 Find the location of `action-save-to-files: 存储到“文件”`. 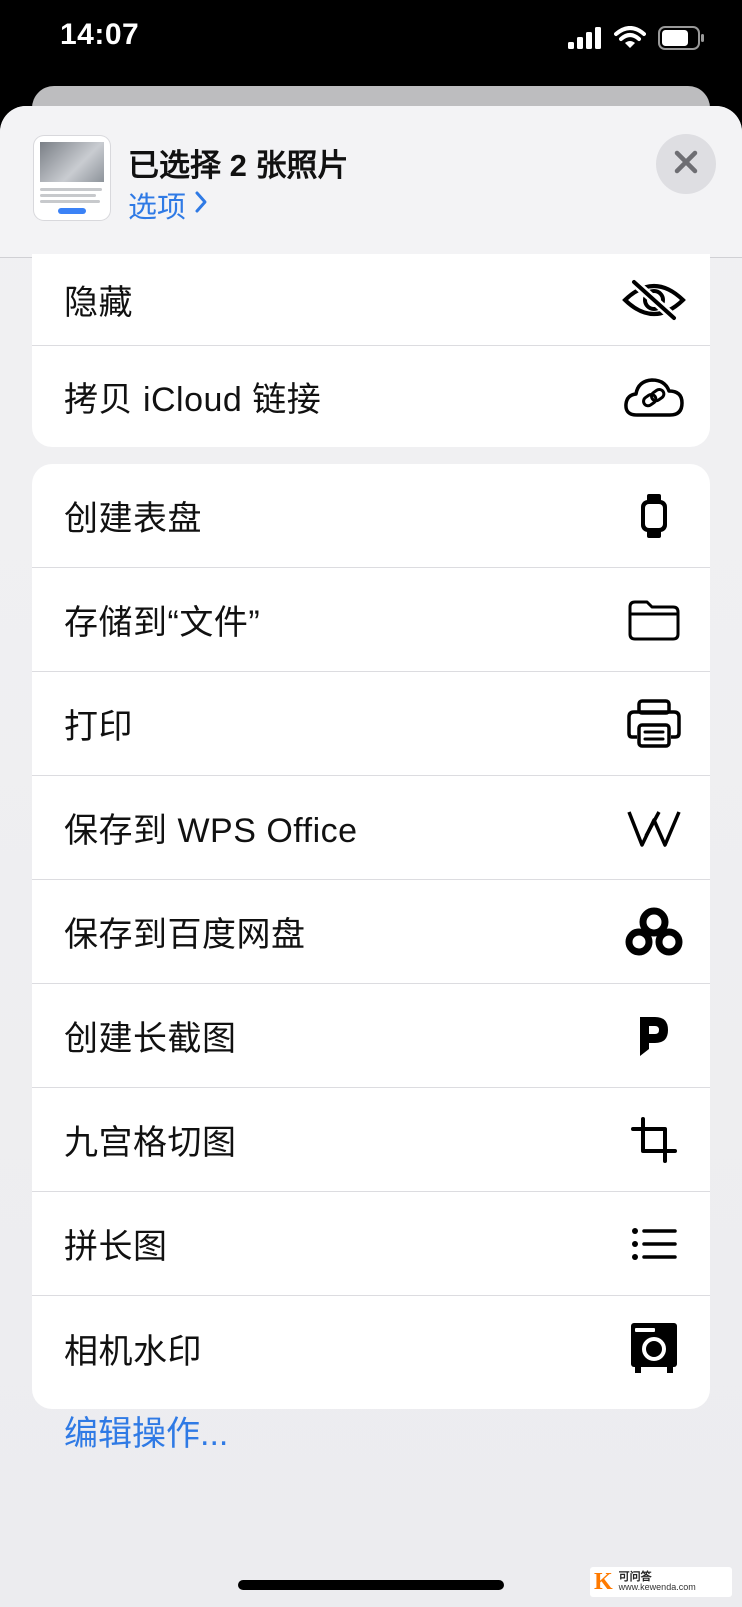

action-save-to-files: 存储到“文件” is located at coordinates (371, 620).